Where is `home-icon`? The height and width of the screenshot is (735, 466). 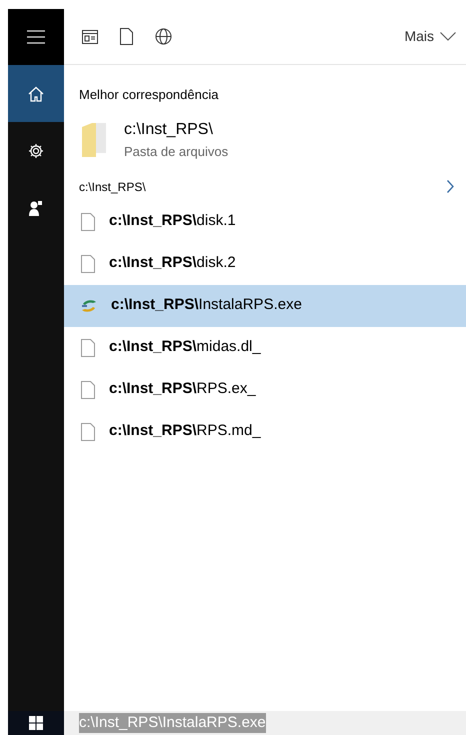
home-icon is located at coordinates (36, 94).